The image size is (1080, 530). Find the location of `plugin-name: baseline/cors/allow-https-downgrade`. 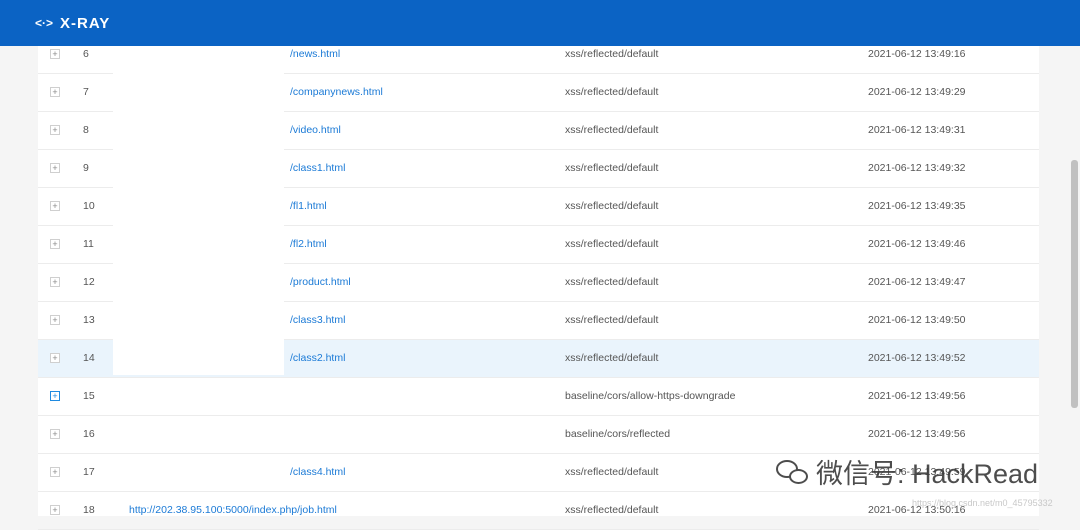

plugin-name: baseline/cors/allow-https-downgrade is located at coordinates (650, 396).